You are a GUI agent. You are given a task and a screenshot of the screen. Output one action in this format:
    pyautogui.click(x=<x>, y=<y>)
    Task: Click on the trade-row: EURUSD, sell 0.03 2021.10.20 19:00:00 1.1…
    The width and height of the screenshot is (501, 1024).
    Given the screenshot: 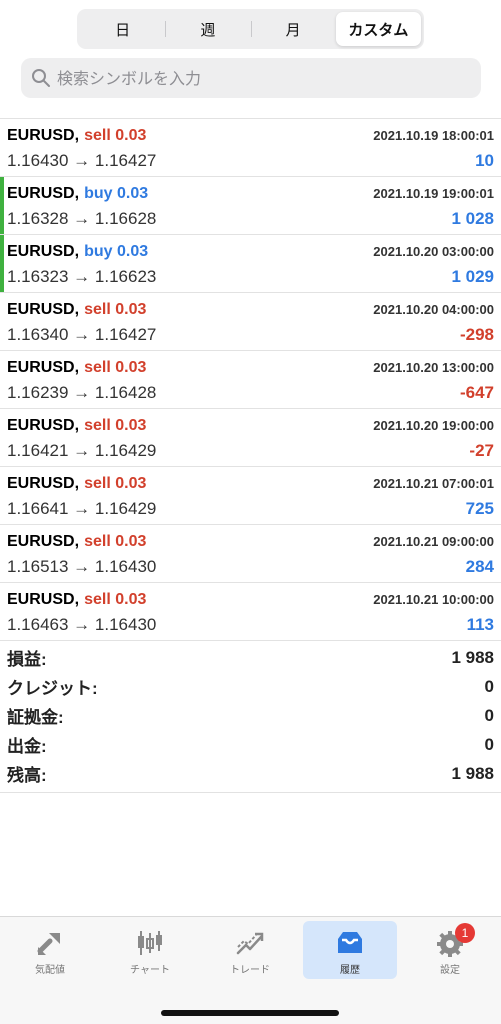 What is the action you would take?
    pyautogui.click(x=250, y=438)
    